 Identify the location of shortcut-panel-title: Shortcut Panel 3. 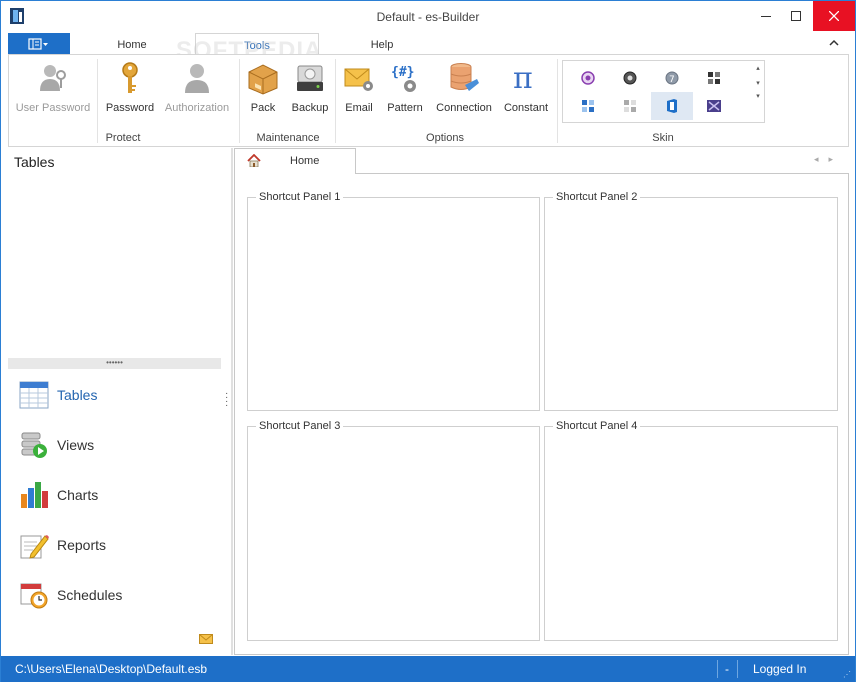
(300, 426).